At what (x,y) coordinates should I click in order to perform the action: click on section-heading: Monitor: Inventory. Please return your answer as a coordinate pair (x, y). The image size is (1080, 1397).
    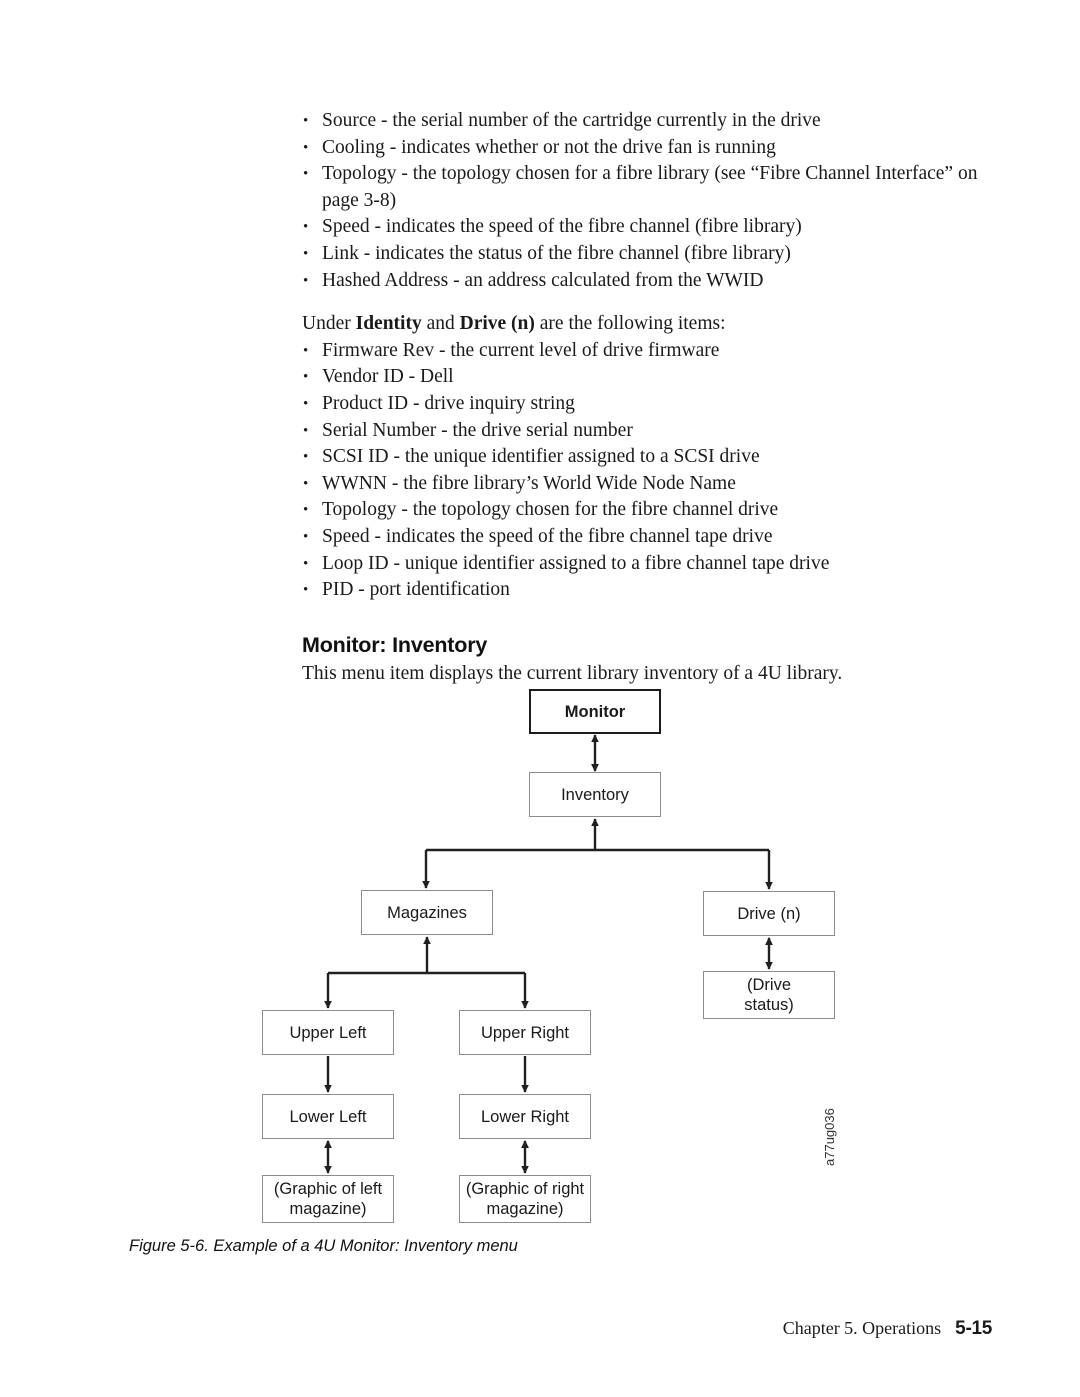
    Looking at the image, I should click on (395, 644).